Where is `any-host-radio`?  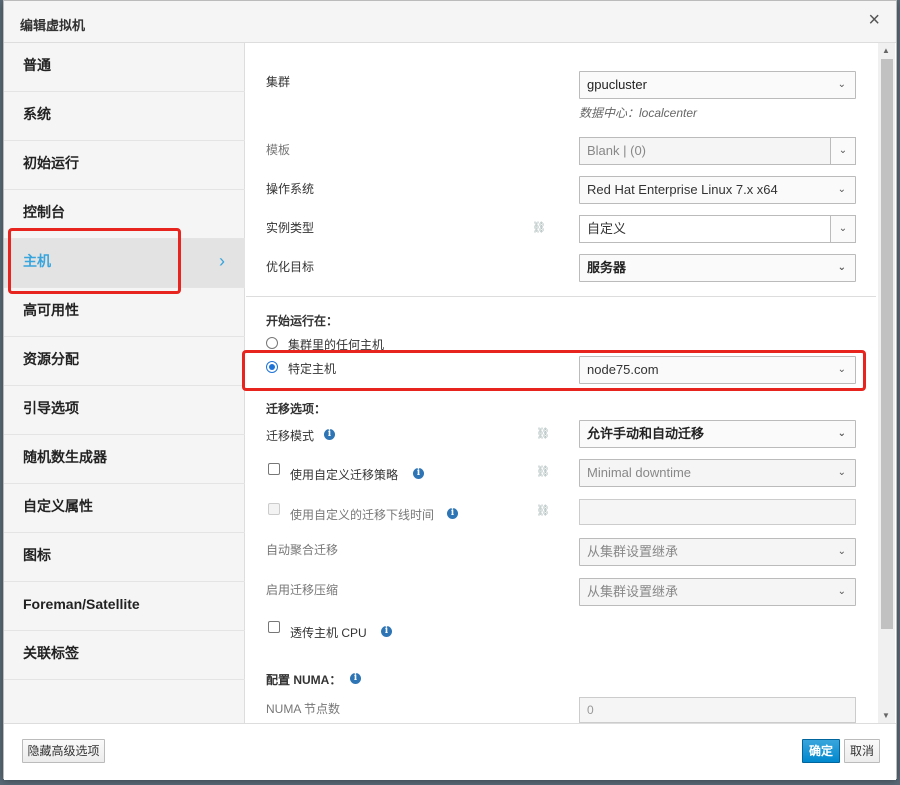
any-host-radio is located at coordinates (272, 343).